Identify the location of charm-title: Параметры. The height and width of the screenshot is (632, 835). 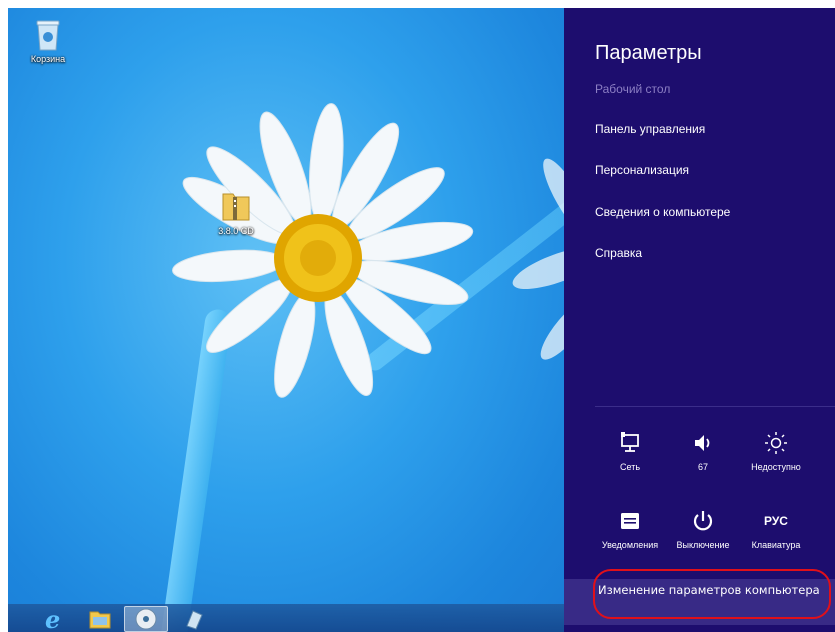
(648, 53).